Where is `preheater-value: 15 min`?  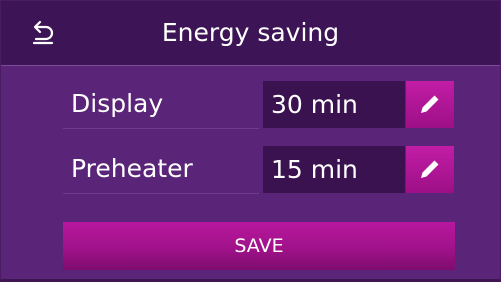 preheater-value: 15 min is located at coordinates (314, 169).